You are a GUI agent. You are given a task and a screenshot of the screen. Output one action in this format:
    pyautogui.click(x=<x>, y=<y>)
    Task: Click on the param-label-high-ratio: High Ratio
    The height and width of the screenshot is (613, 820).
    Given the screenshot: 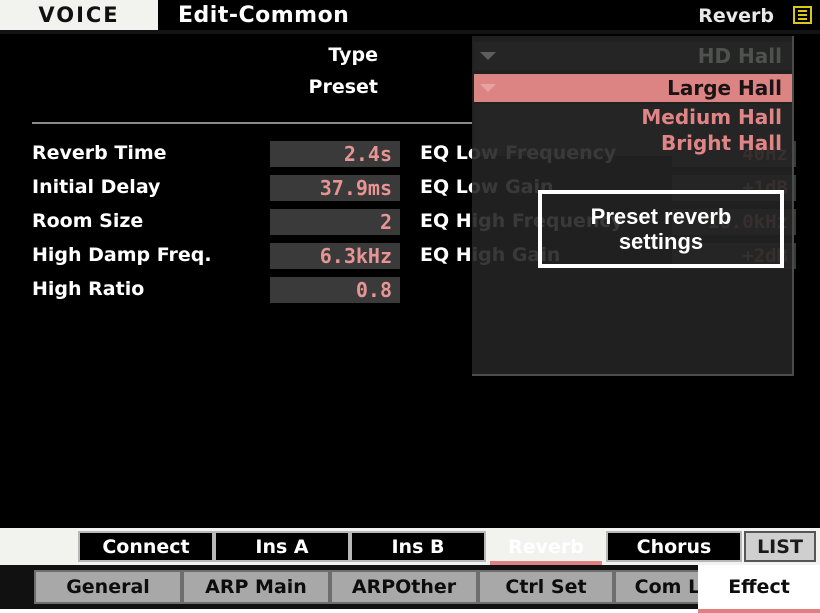 What is the action you would take?
    pyautogui.click(x=88, y=289)
    